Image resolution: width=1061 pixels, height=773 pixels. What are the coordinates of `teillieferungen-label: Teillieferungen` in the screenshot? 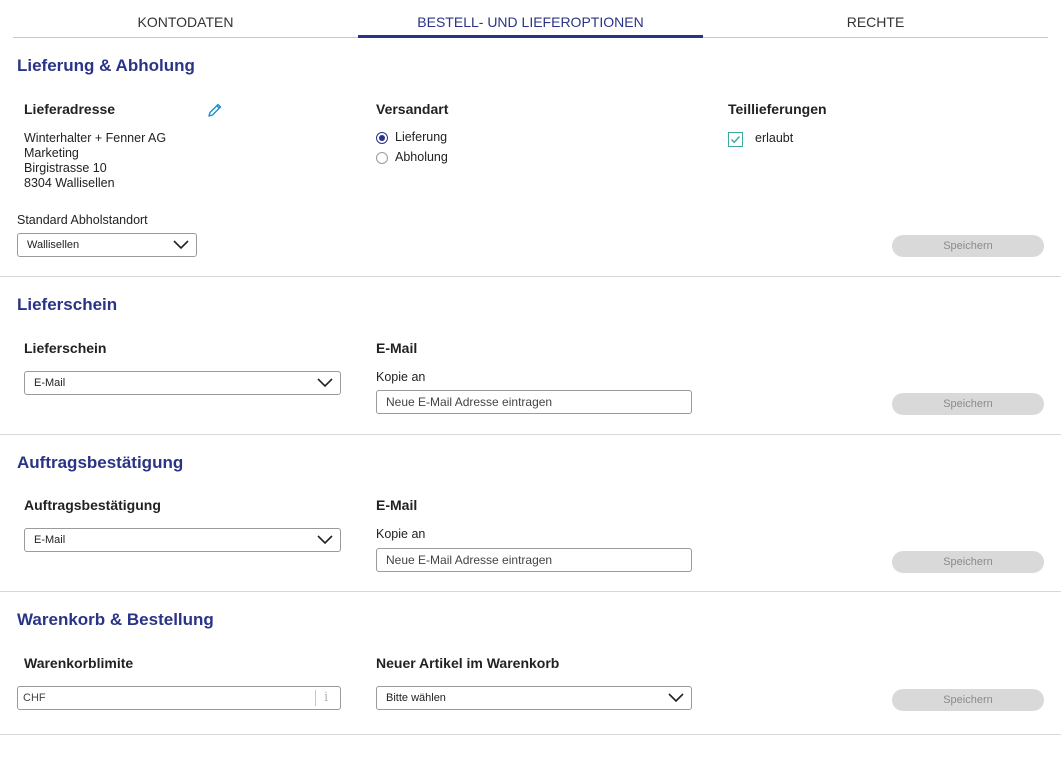 It's located at (777, 109).